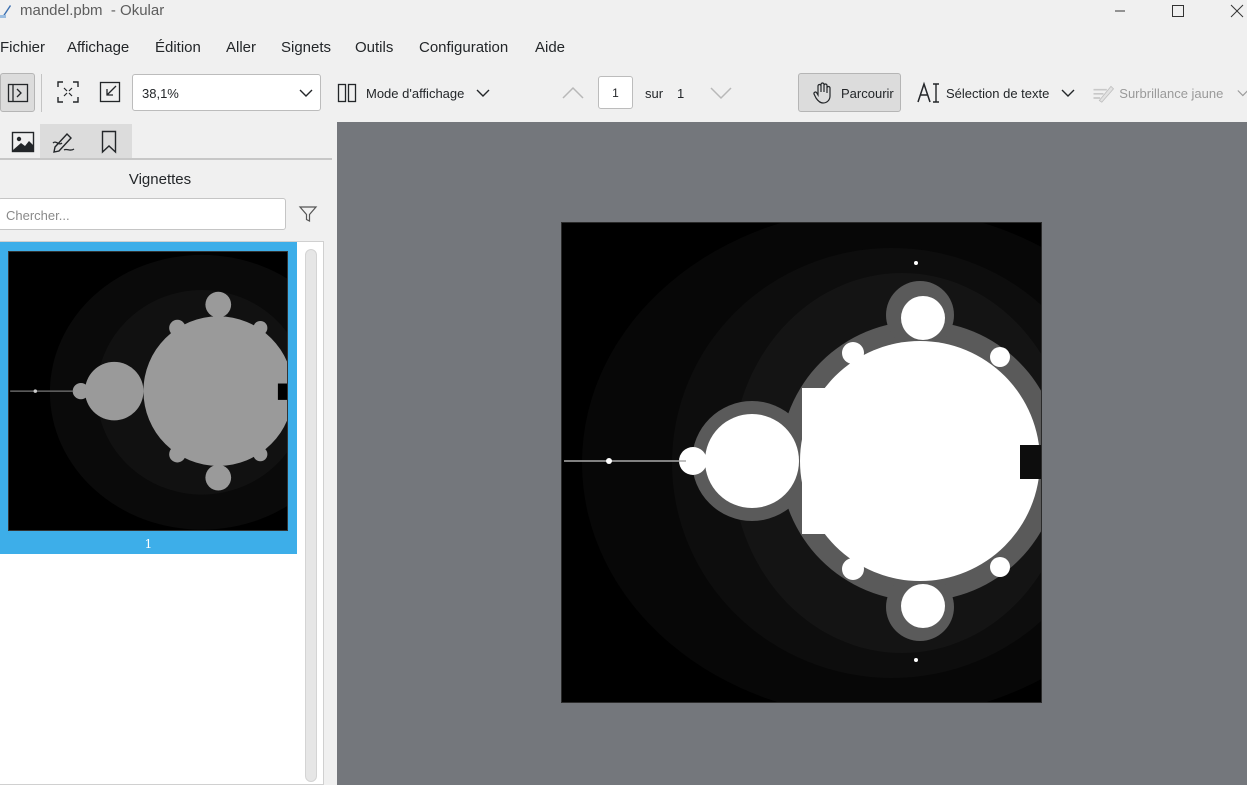  I want to click on close-button, so click(1230, 11).